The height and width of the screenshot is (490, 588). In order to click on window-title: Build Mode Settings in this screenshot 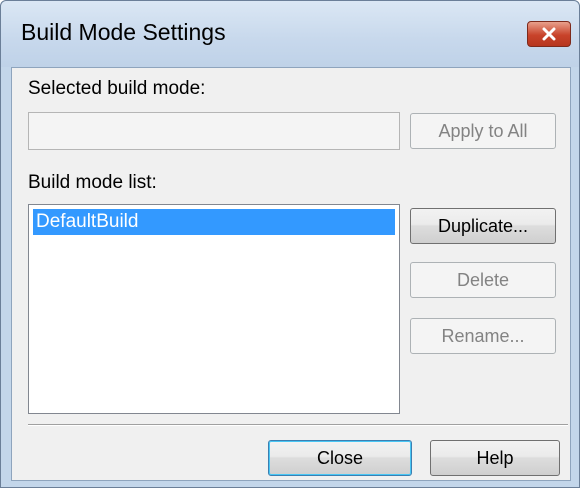, I will do `click(123, 32)`.